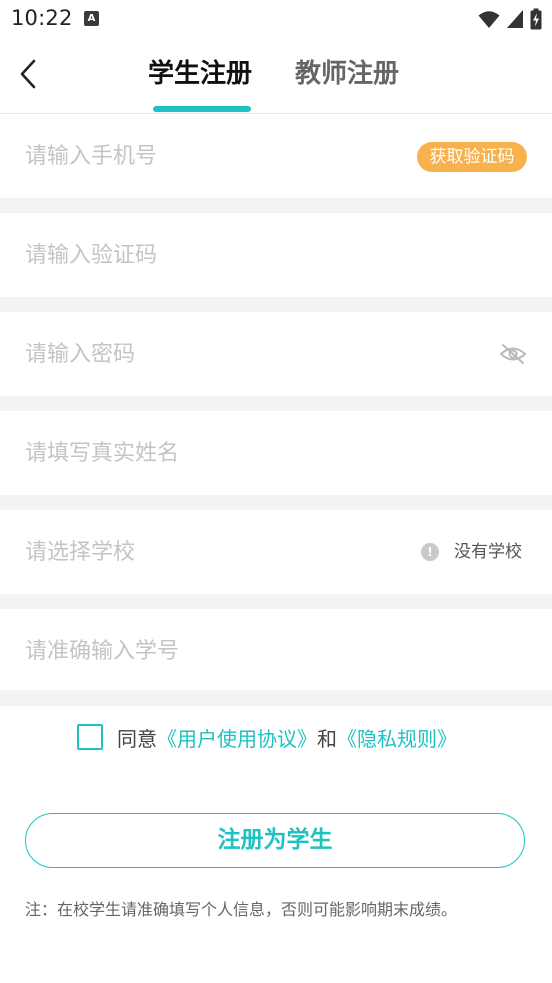  I want to click on school-select, so click(210, 552).